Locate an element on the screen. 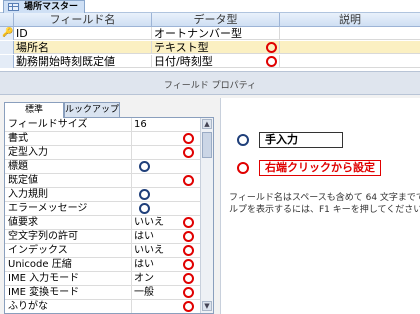 The height and width of the screenshot is (314, 420). scroll-thumb is located at coordinates (207, 145).